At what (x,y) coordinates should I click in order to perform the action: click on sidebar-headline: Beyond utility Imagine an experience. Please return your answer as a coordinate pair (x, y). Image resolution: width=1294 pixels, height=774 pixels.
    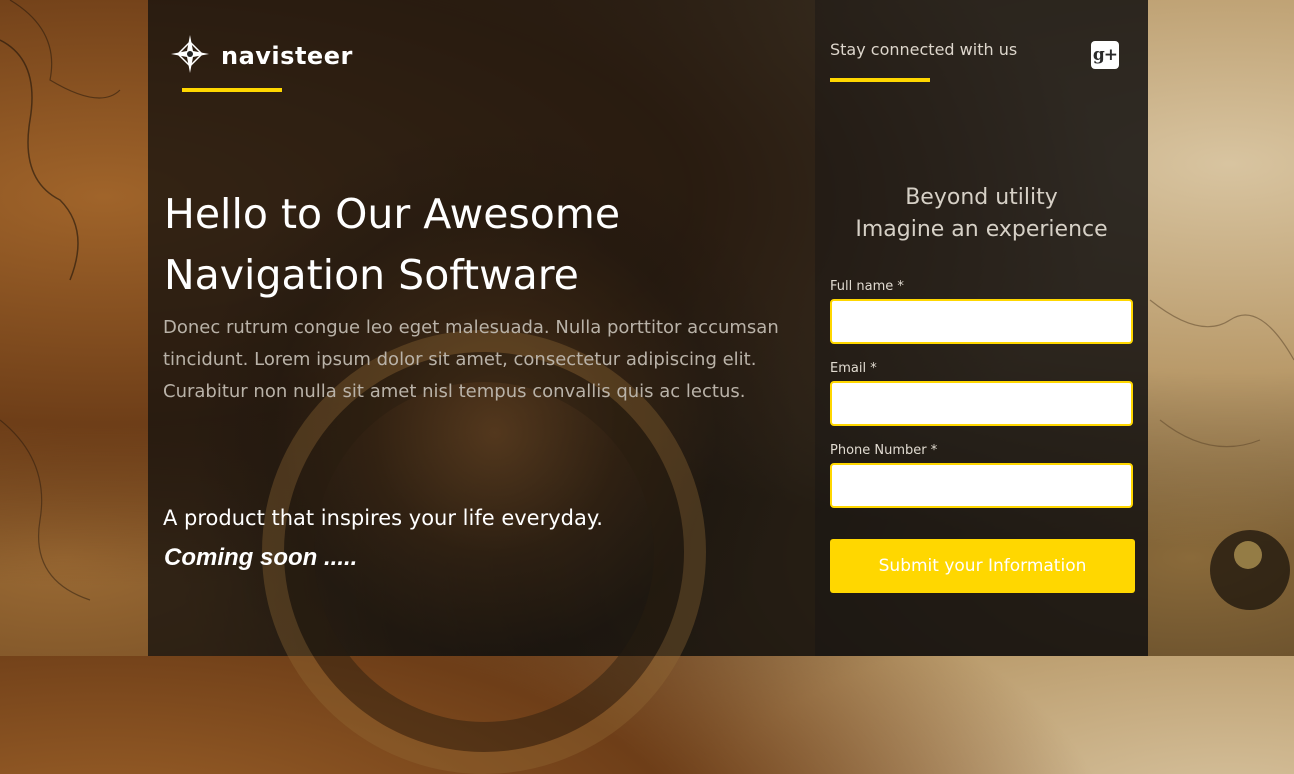
    Looking at the image, I should click on (981, 214).